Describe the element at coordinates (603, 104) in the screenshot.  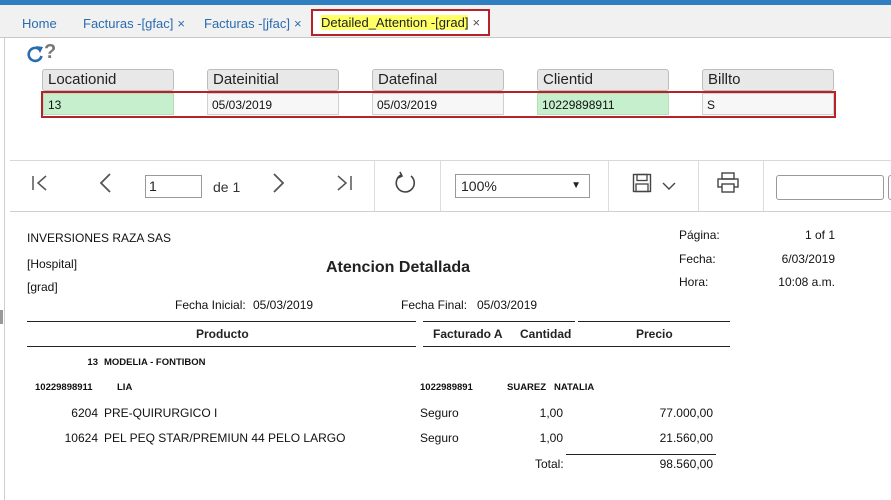
I see `param-input-clientid: 10229898911` at that location.